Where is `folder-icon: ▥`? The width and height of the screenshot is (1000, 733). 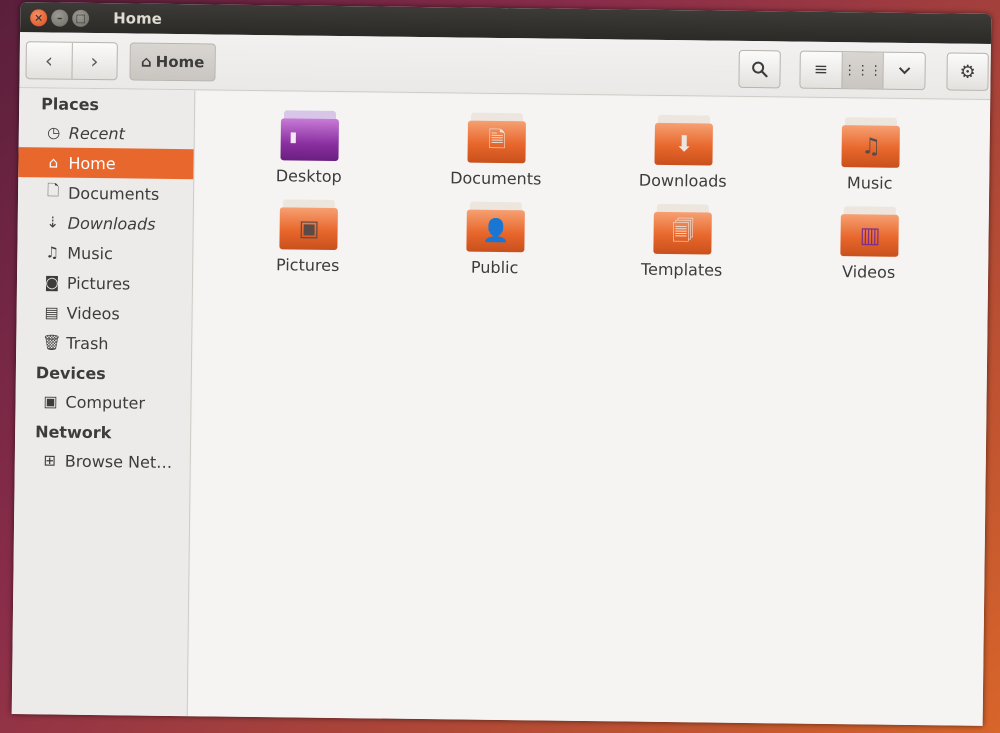
folder-icon: ▥ is located at coordinates (869, 231).